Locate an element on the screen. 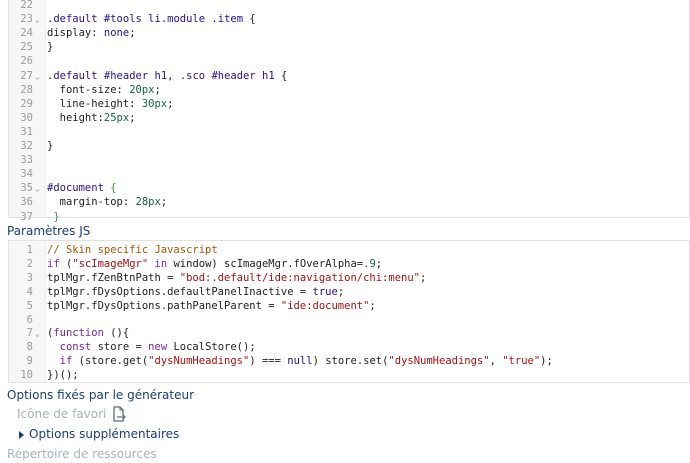  code-token: h1 is located at coordinates (161, 75).